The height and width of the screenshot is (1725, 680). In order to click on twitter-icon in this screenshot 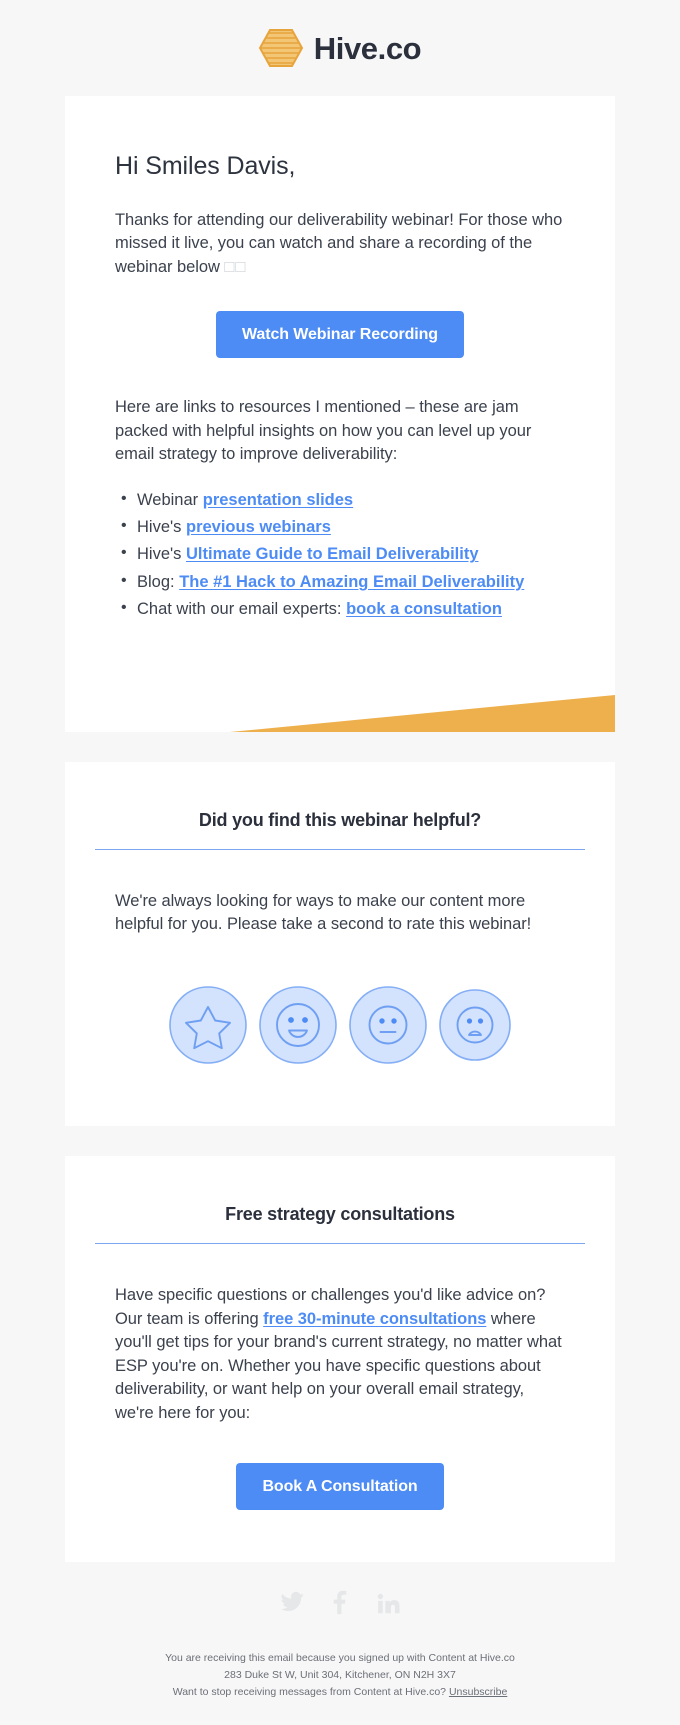, I will do `click(292, 1601)`.